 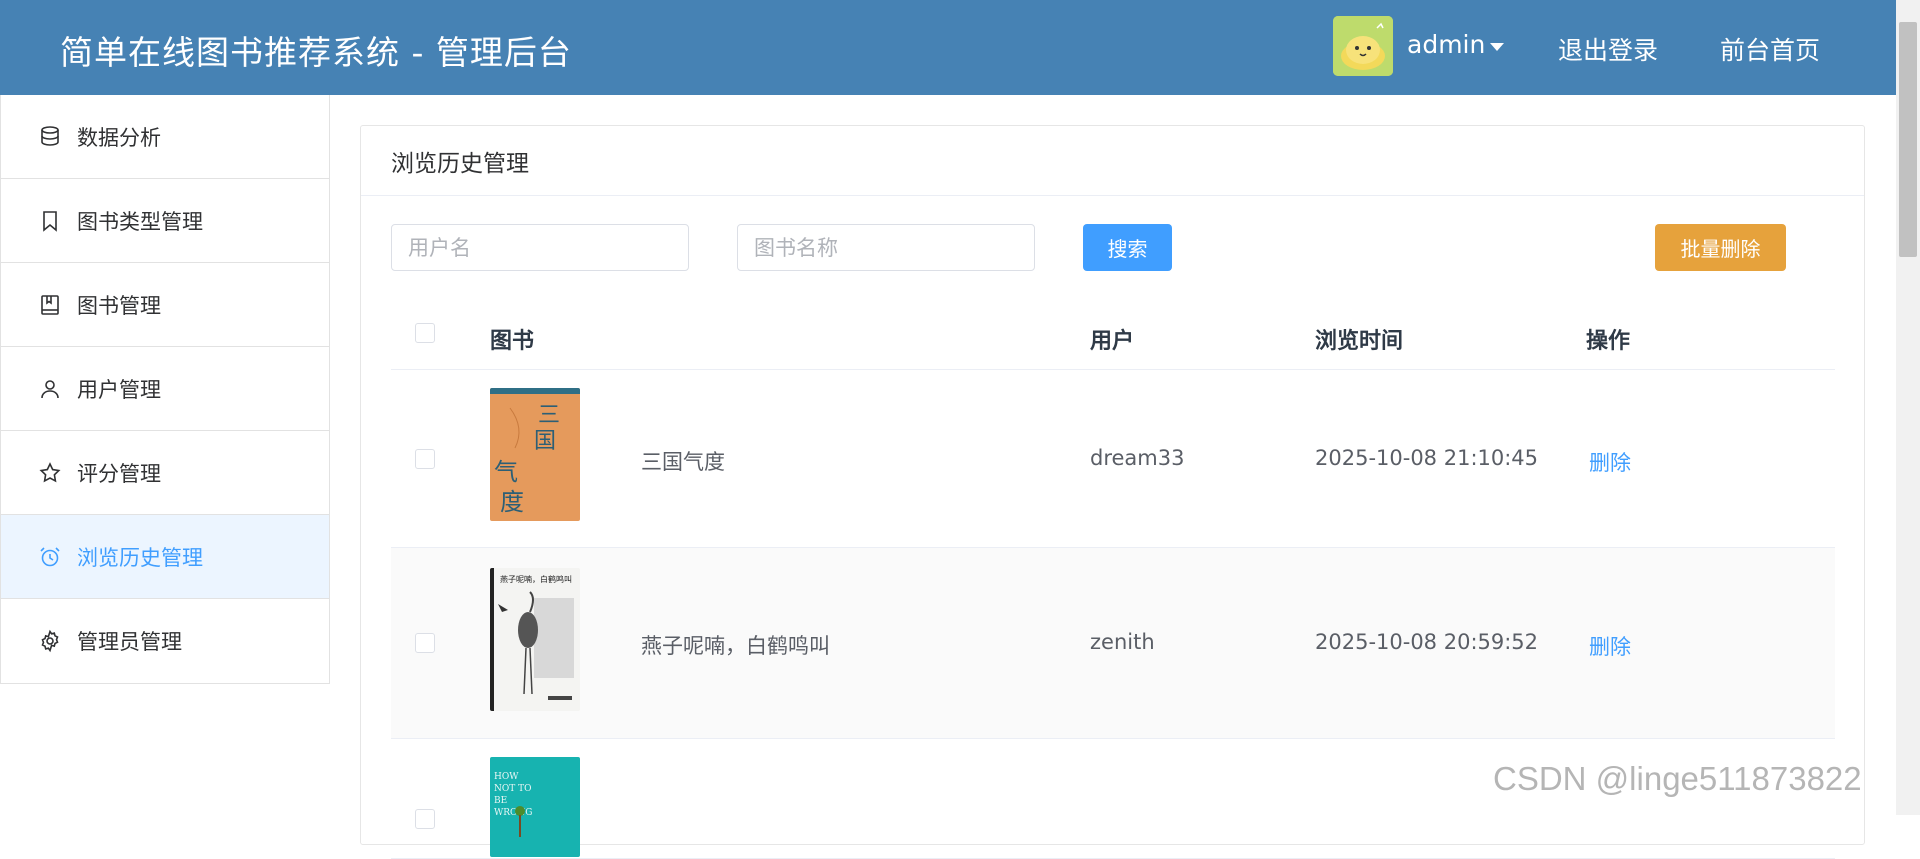 I want to click on username-search-input, so click(x=540, y=247).